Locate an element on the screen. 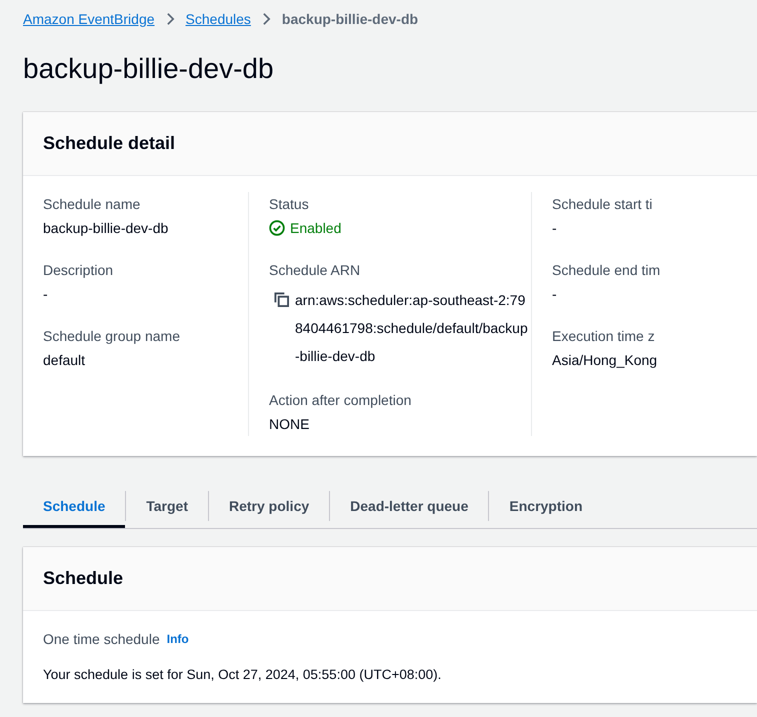 This screenshot has width=757, height=717. field-label: Schedule name is located at coordinates (92, 204).